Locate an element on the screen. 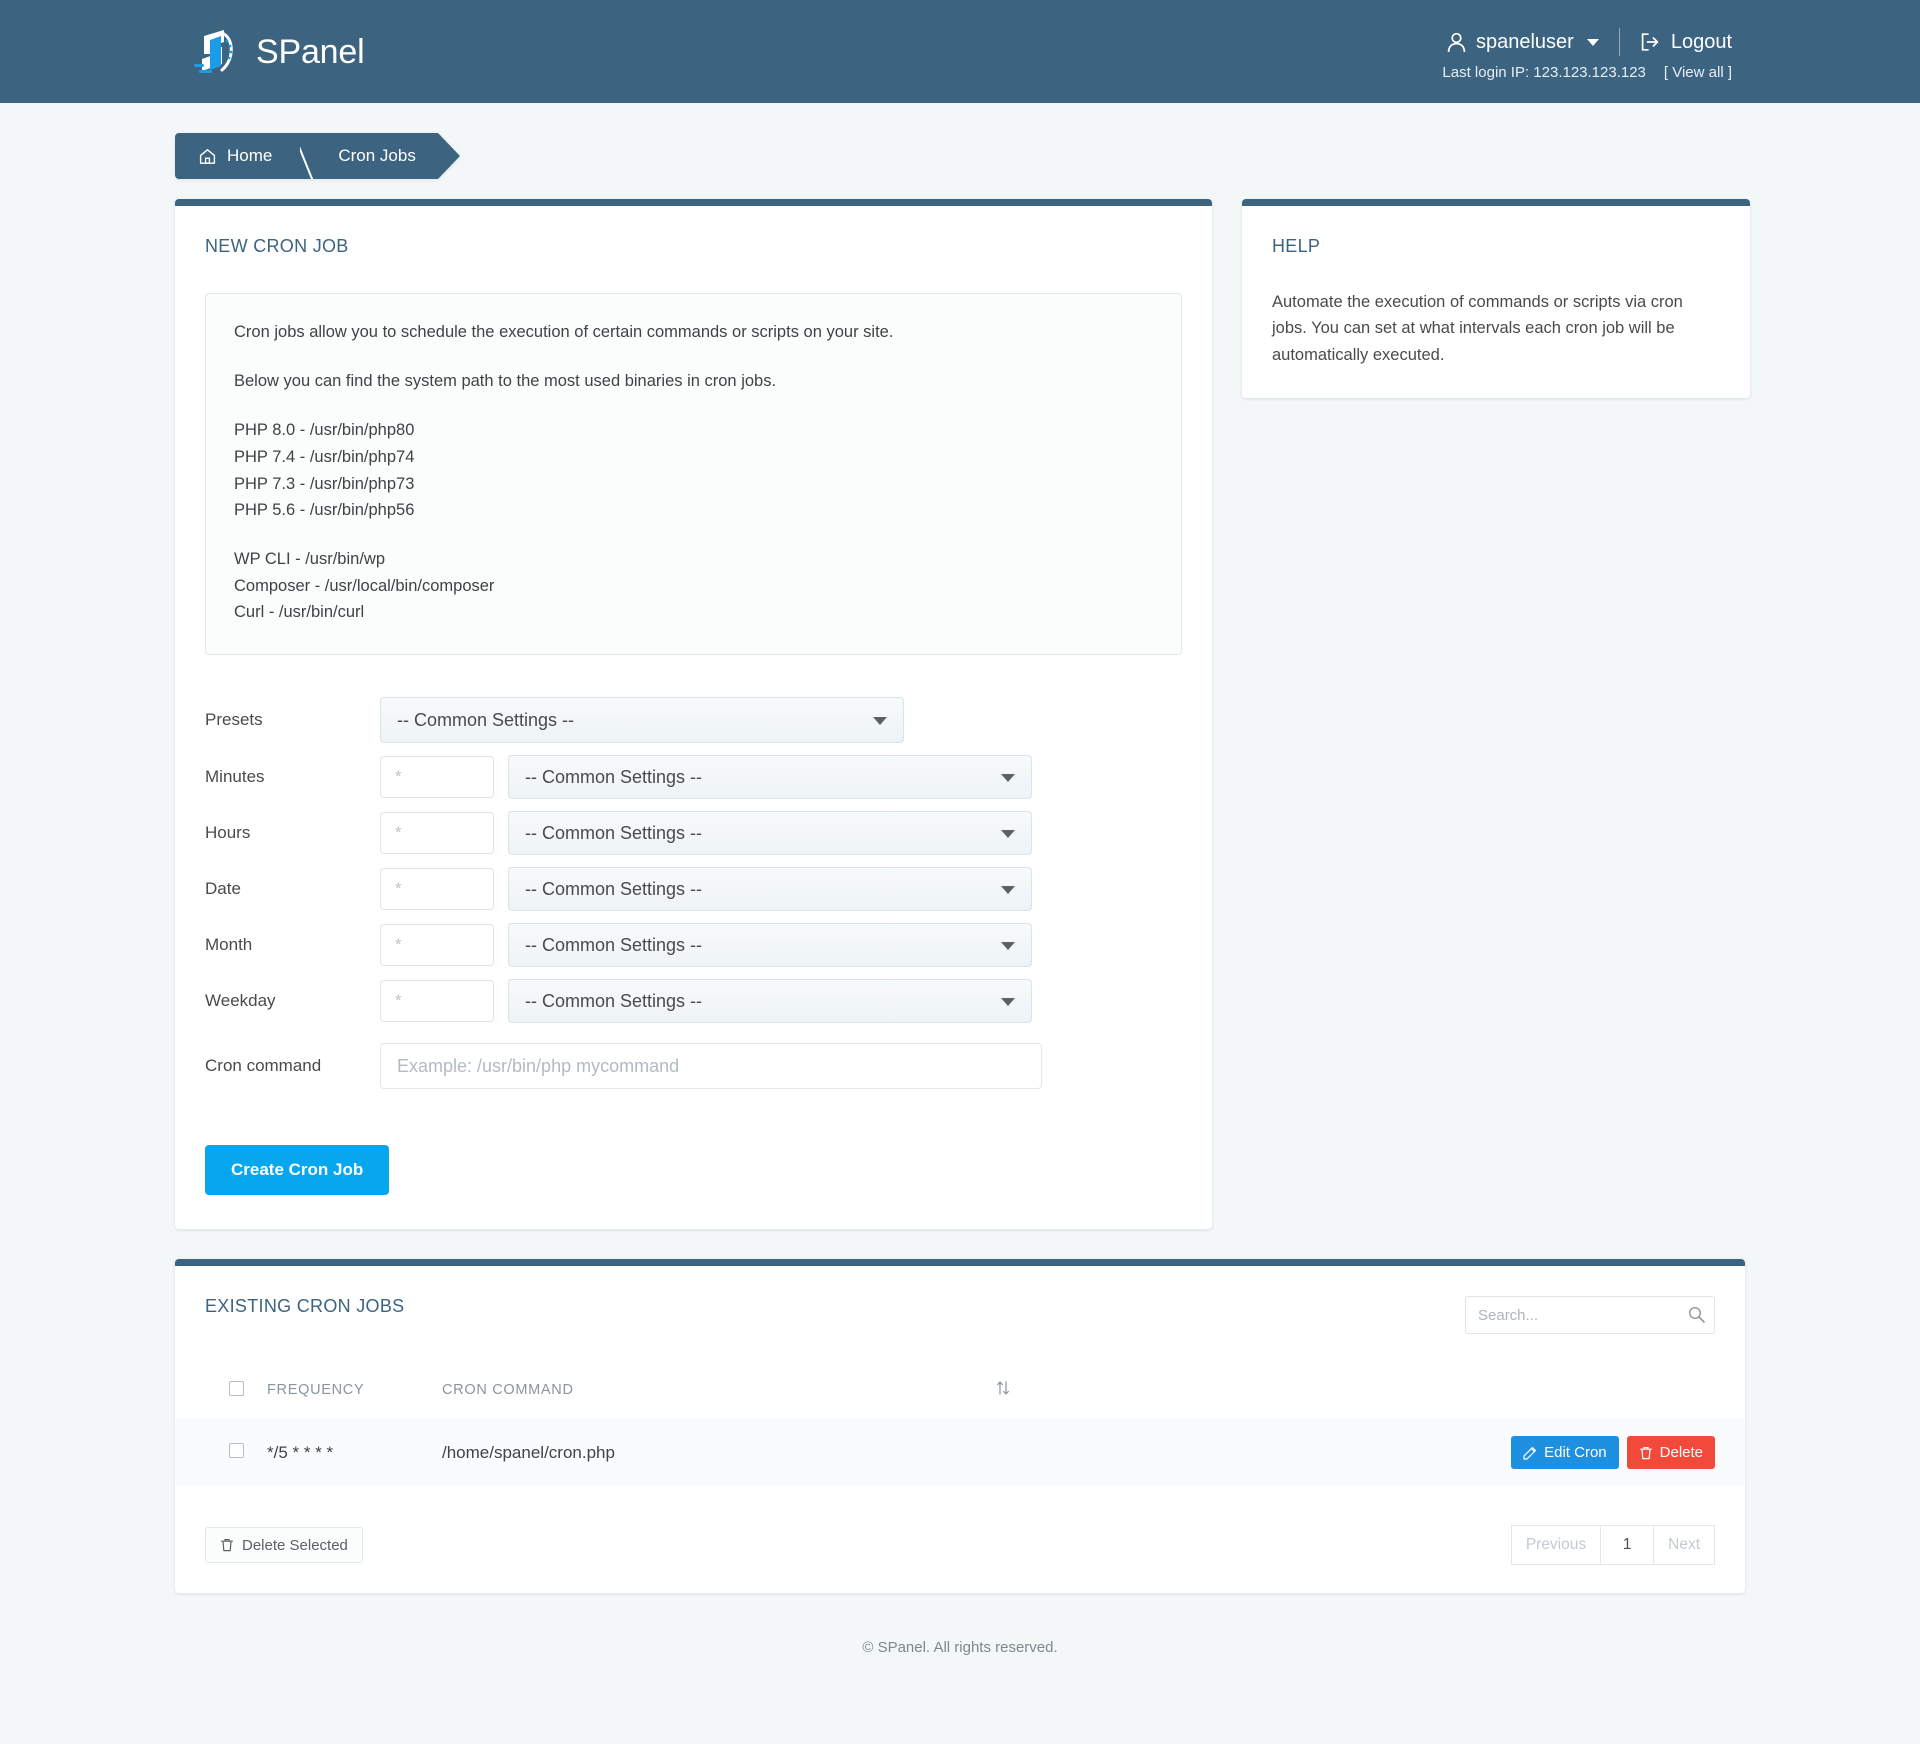  label-presets: Presets is located at coordinates (234, 720).